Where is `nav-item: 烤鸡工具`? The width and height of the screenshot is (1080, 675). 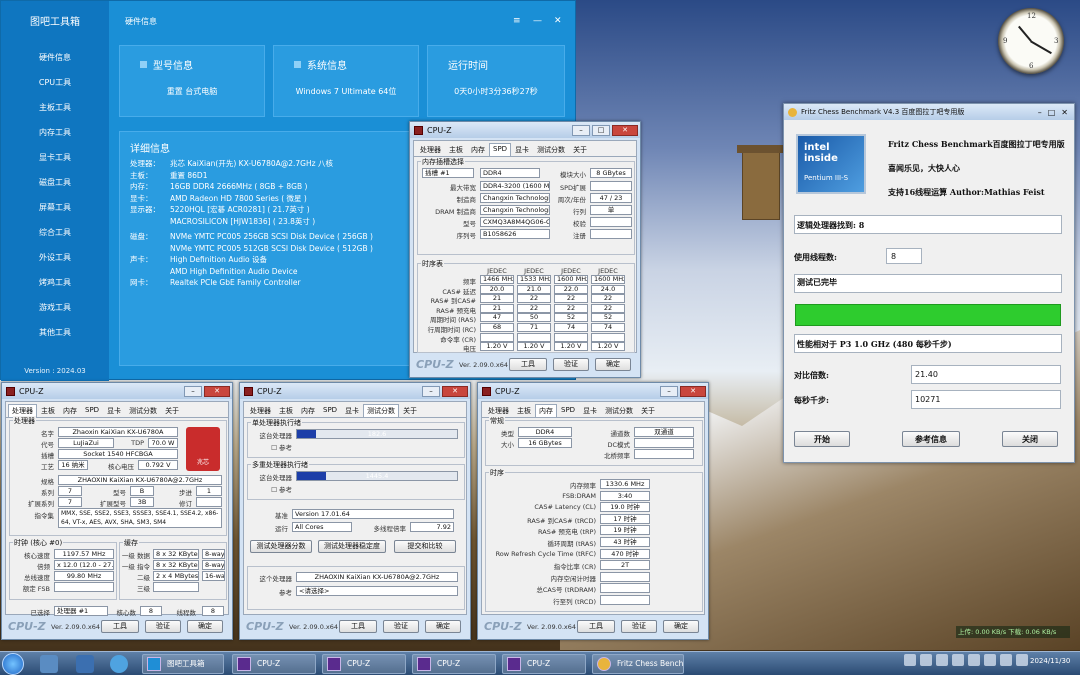
nav-item: 烤鸡工具 is located at coordinates (55, 282).